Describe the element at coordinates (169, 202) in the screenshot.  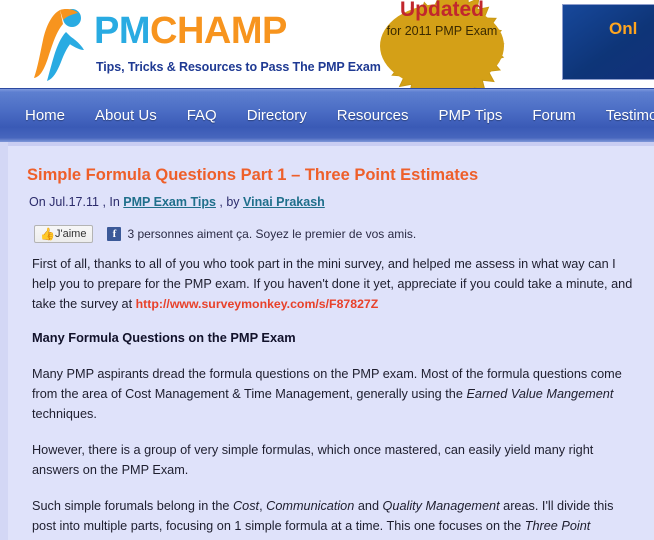
I see `post-category-link: PMP Exam Tips` at that location.